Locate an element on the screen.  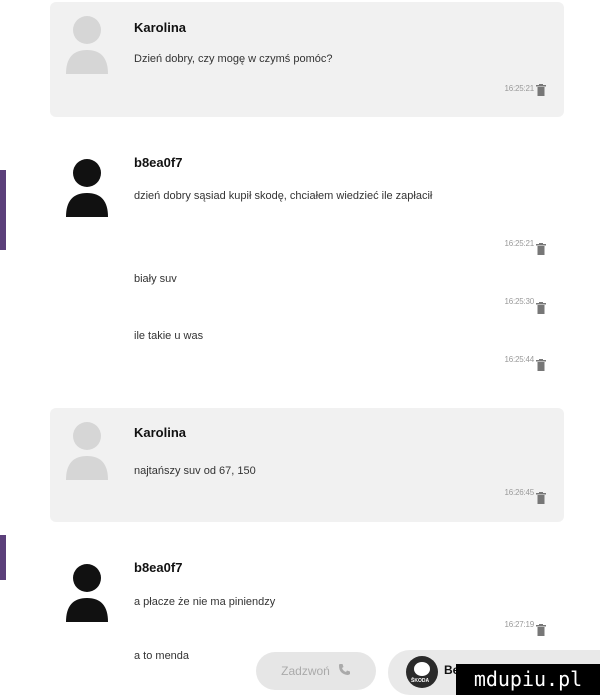
message-timestamp: 16:25:30 is located at coordinates (519, 301).